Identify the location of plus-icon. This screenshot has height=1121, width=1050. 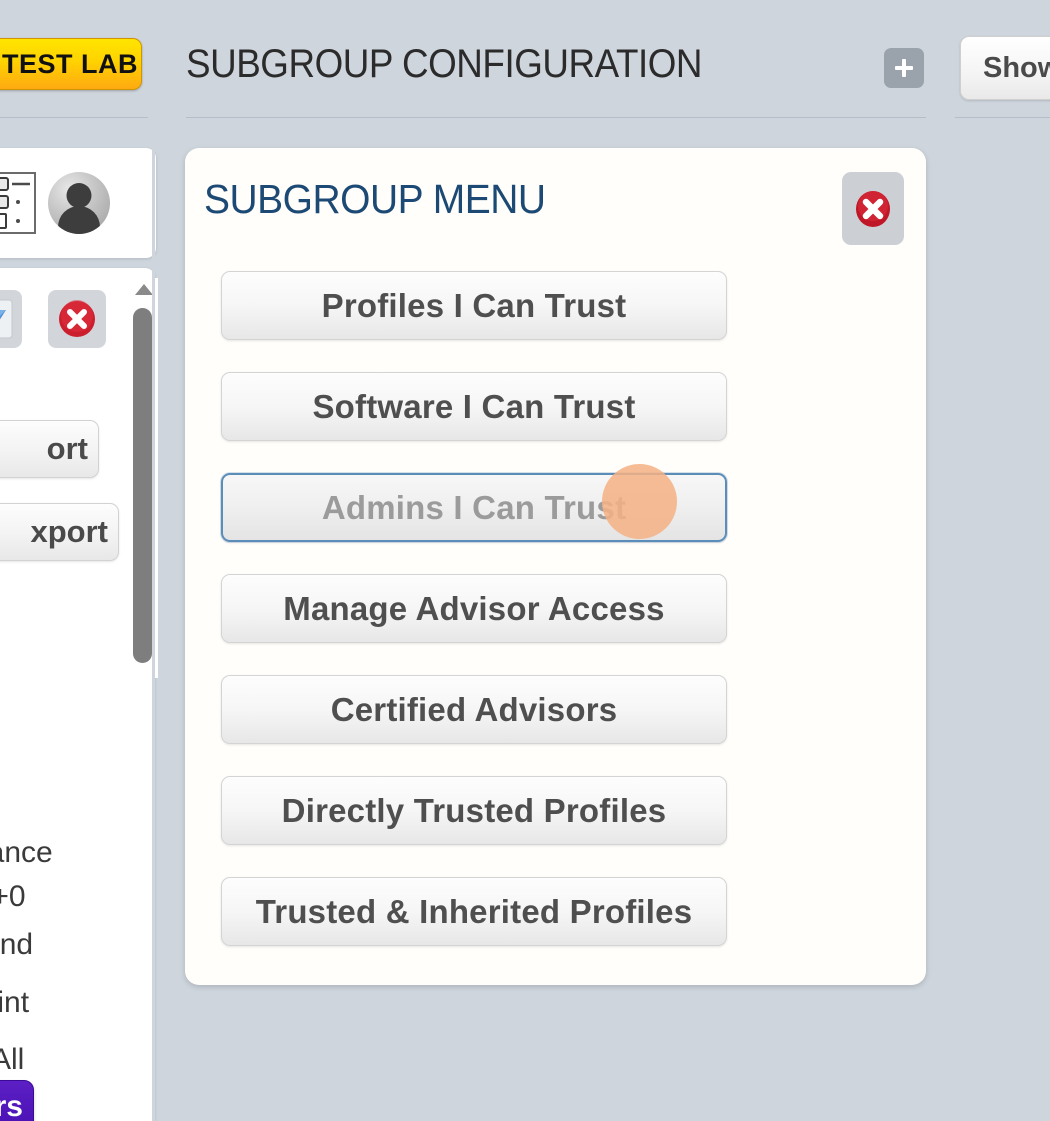
(904, 68).